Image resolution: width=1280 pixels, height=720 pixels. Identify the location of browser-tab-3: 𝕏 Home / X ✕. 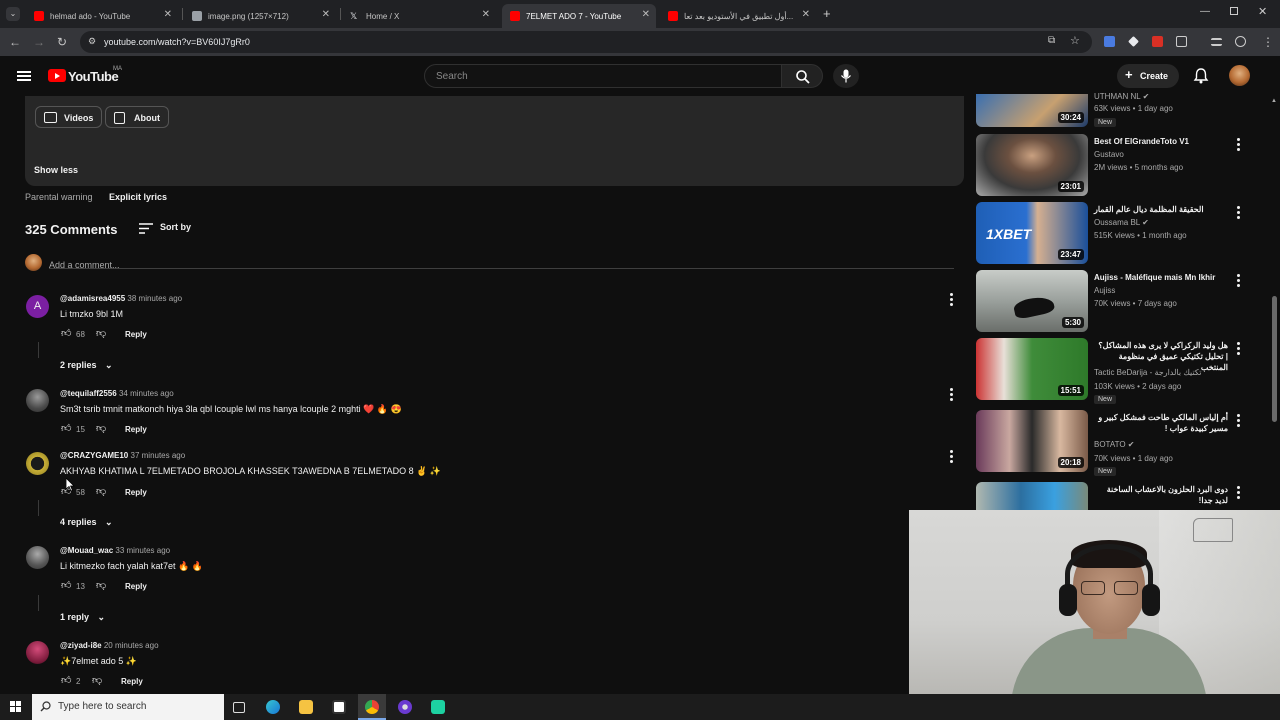
(419, 16).